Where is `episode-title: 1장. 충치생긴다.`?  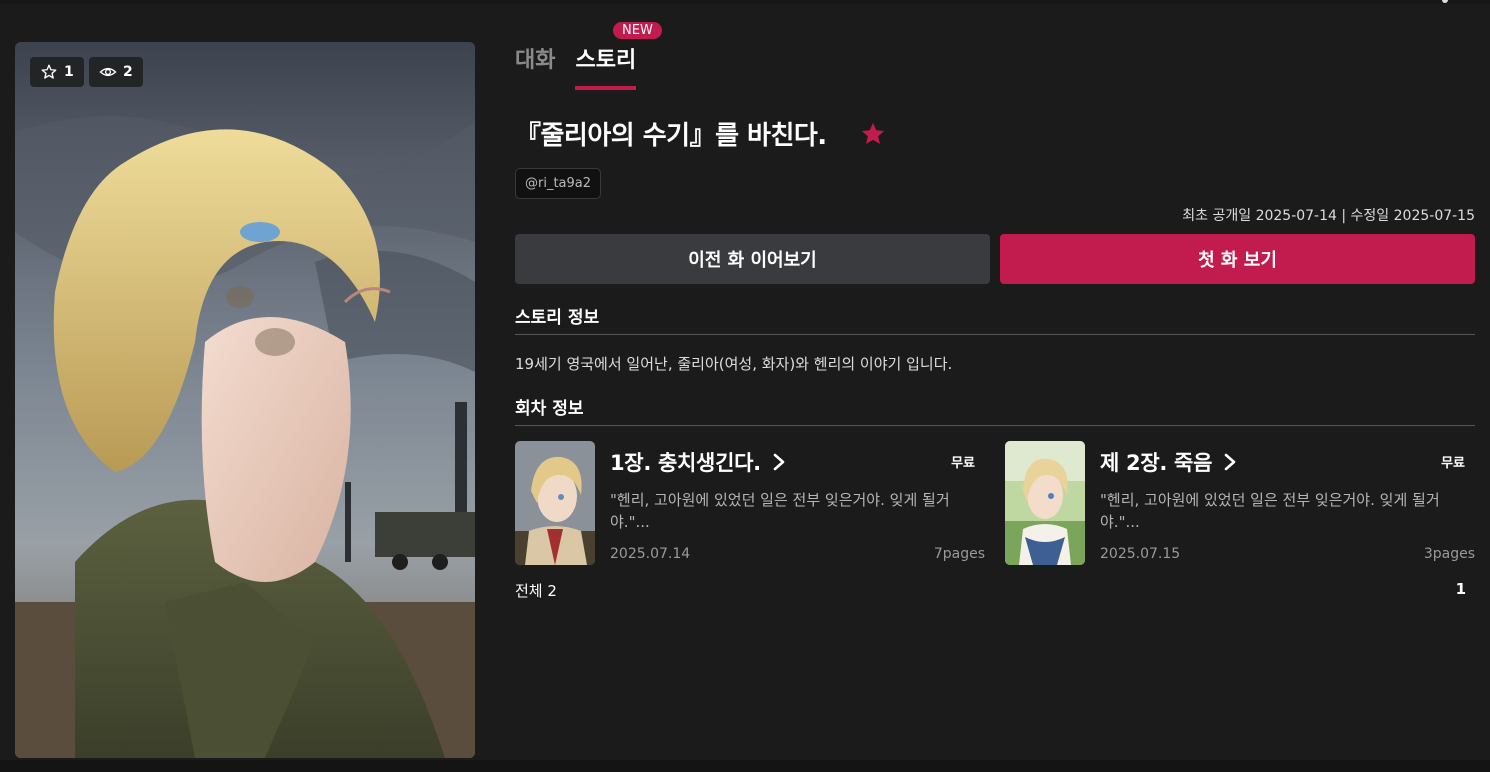 episode-title: 1장. 충치생긴다. is located at coordinates (698, 462).